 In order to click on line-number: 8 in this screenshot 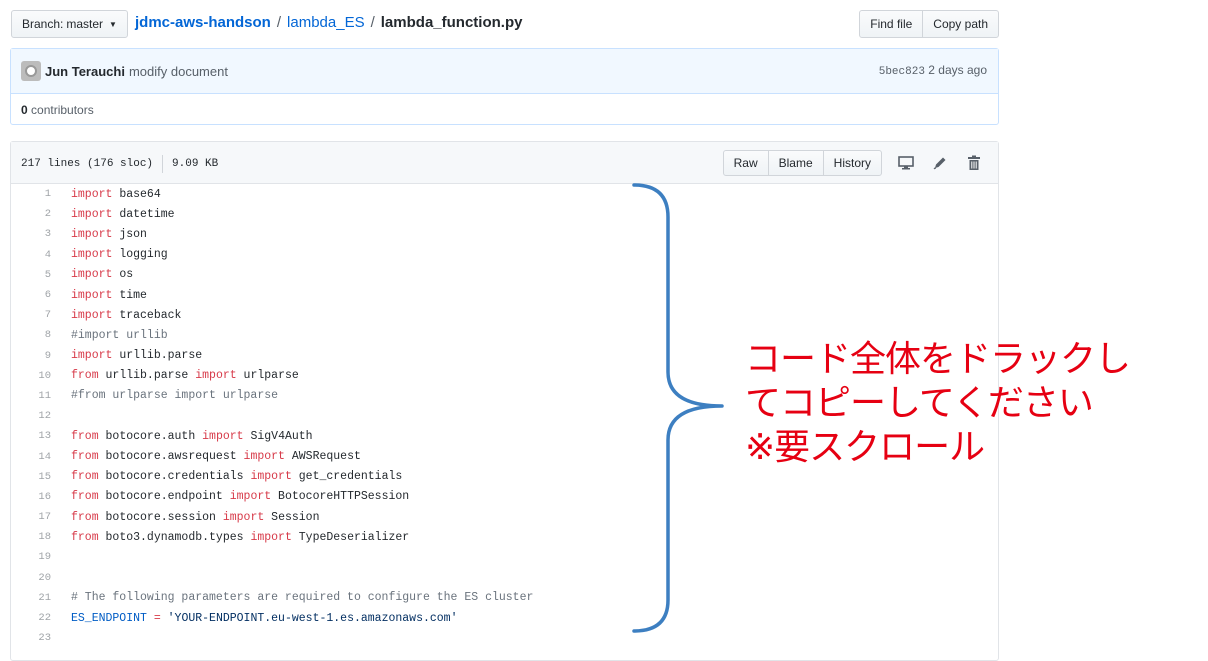, I will do `click(31, 335)`.